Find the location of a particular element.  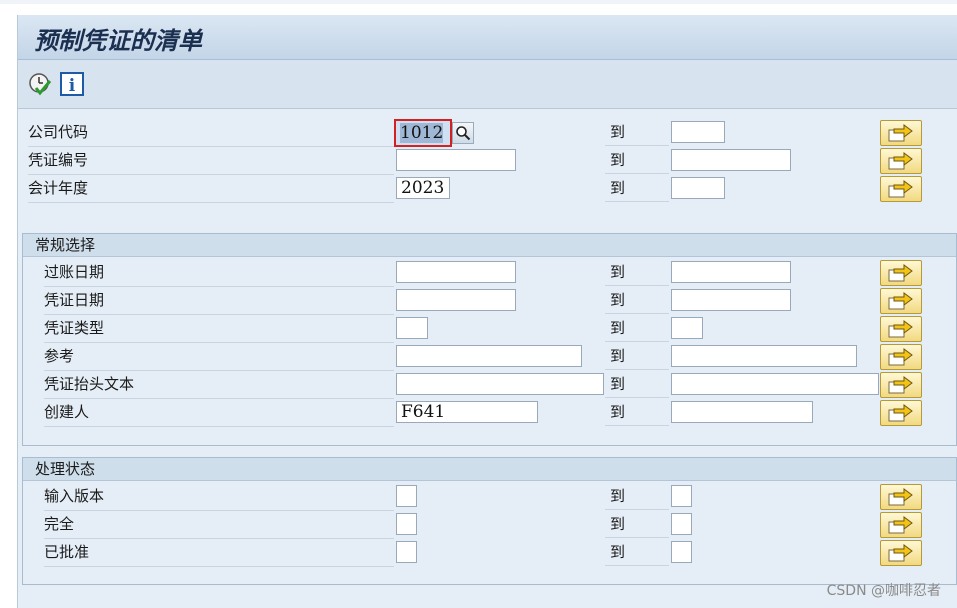

field-label: 已批准 is located at coordinates (219, 553).